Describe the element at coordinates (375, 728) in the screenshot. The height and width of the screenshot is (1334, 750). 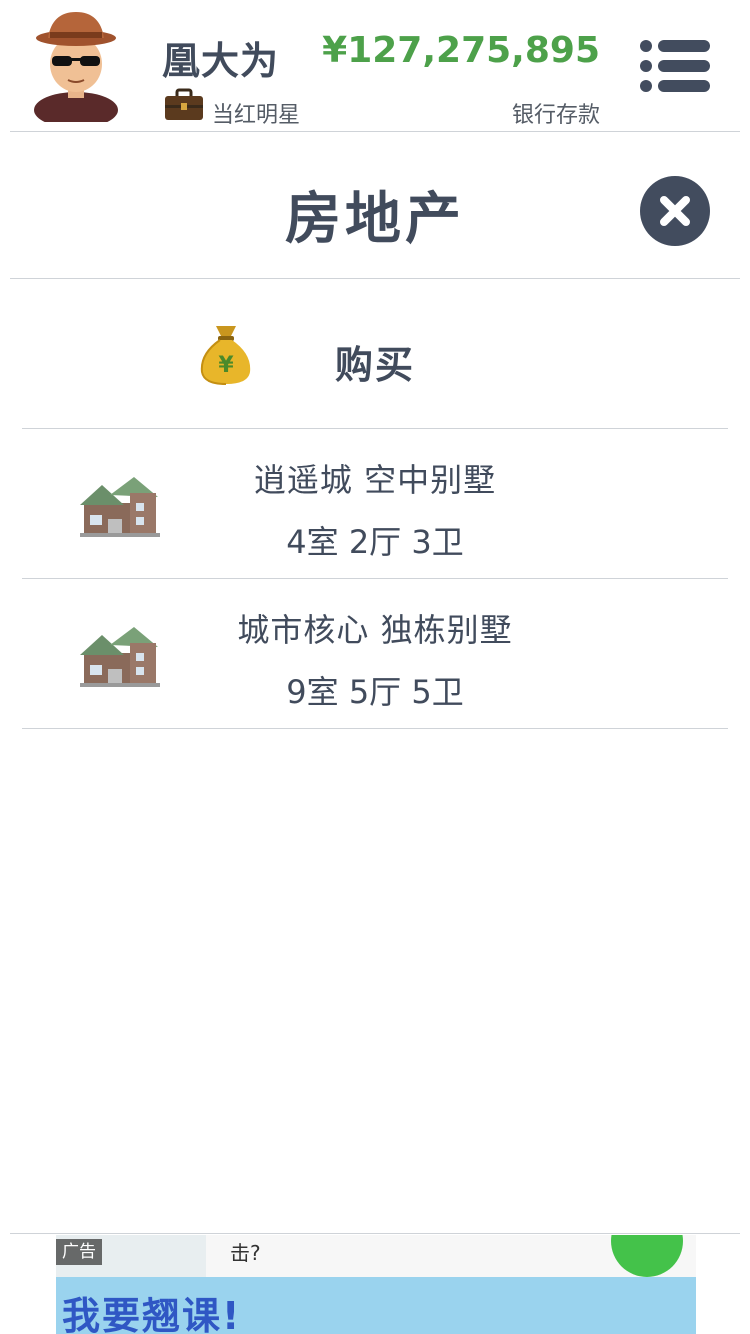
I see `row-divider` at that location.